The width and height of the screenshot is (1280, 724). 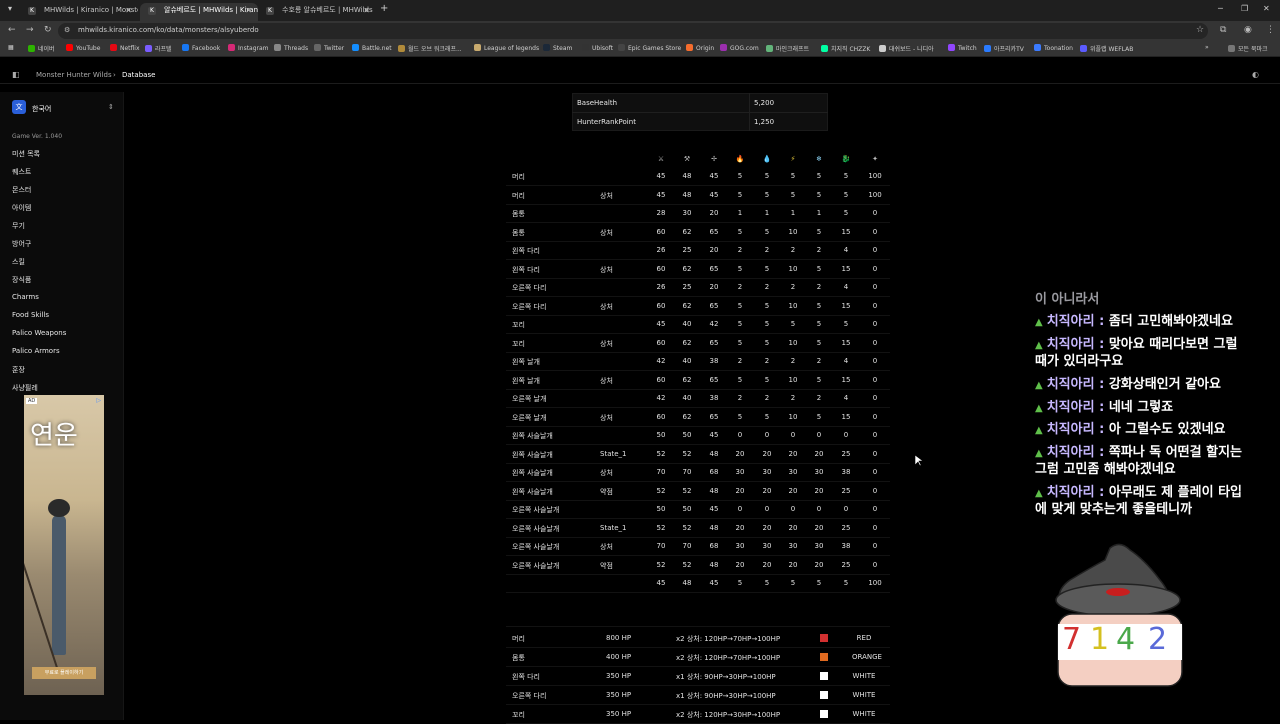 I want to click on browser-tab: K MHWilds | Kiranico | Monster ✕, so click(x=79, y=12).